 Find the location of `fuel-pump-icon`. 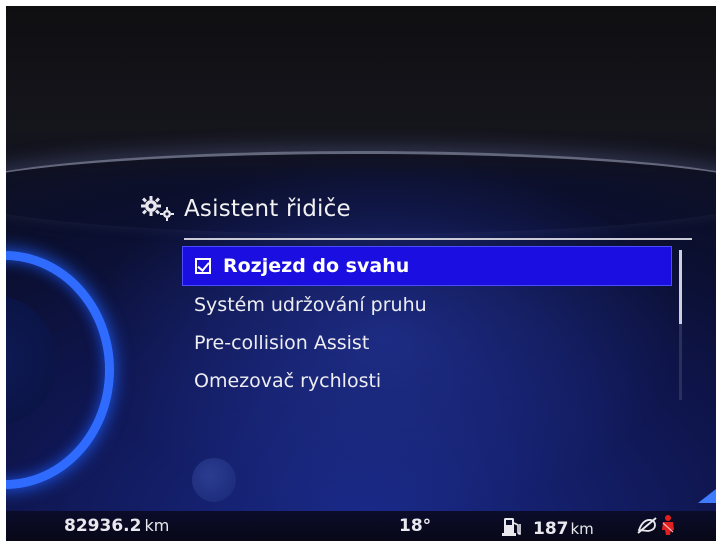

fuel-pump-icon is located at coordinates (512, 528).